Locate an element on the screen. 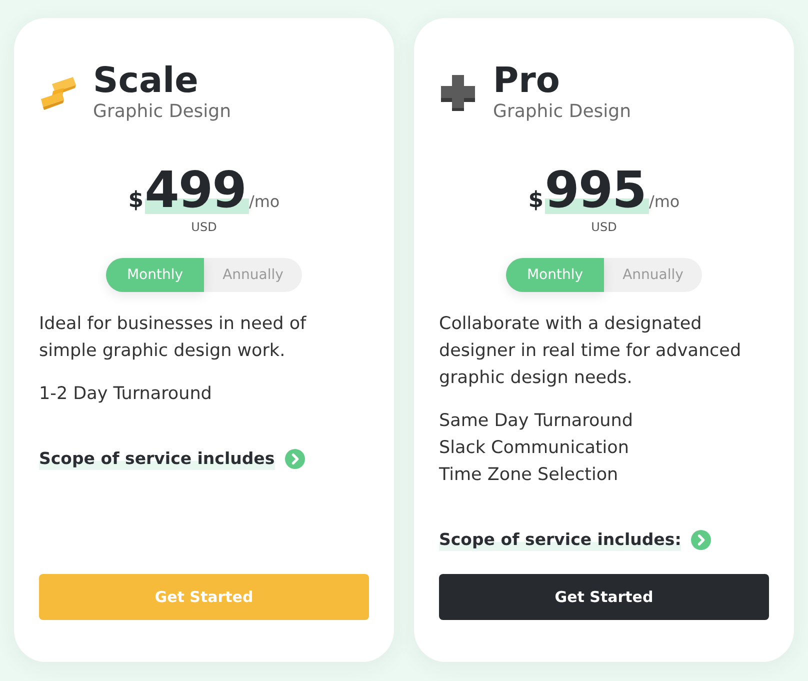 Image resolution: width=808 pixels, height=681 pixels. feature-item: Time Zone Selection is located at coordinates (528, 475).